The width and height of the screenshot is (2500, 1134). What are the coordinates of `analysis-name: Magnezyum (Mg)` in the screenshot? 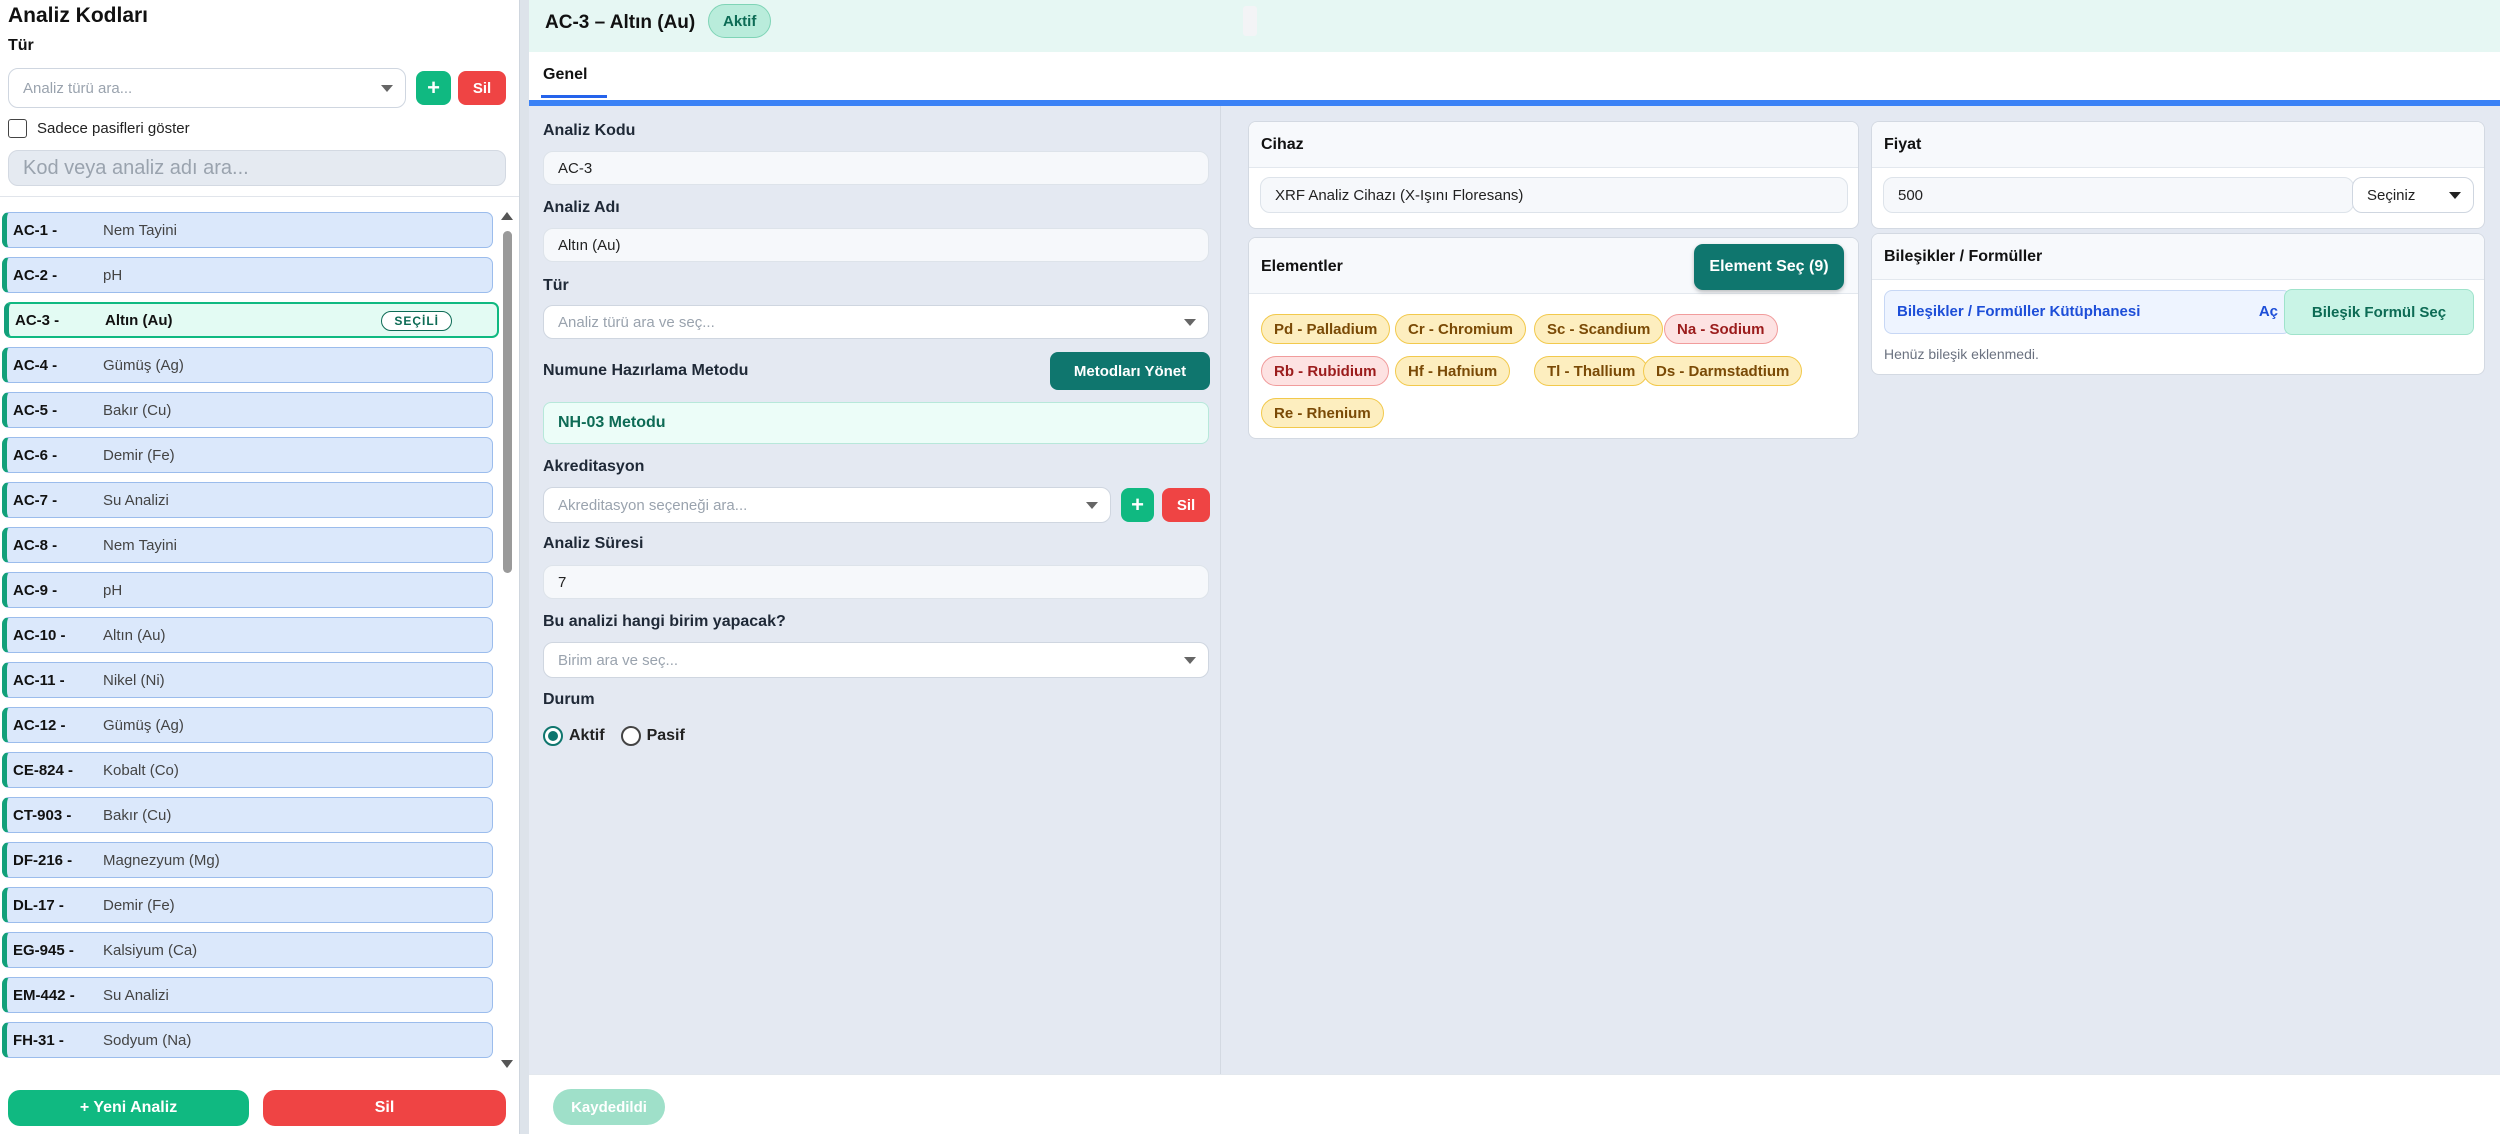 It's located at (161, 860).